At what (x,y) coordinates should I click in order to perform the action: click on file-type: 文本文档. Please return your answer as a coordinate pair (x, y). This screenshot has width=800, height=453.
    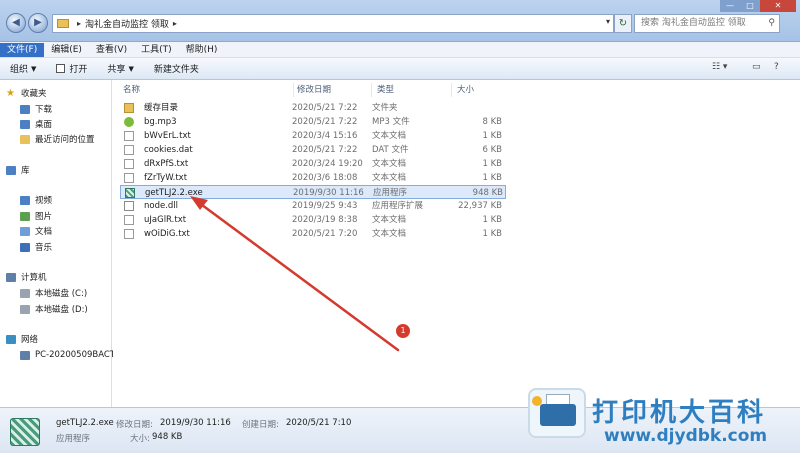
    Looking at the image, I should click on (389, 136).